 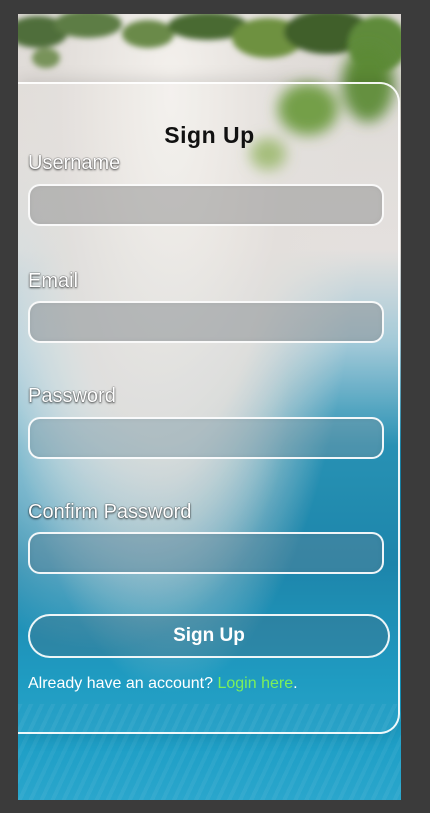 I want to click on page-title: Sign Up, so click(x=209, y=135).